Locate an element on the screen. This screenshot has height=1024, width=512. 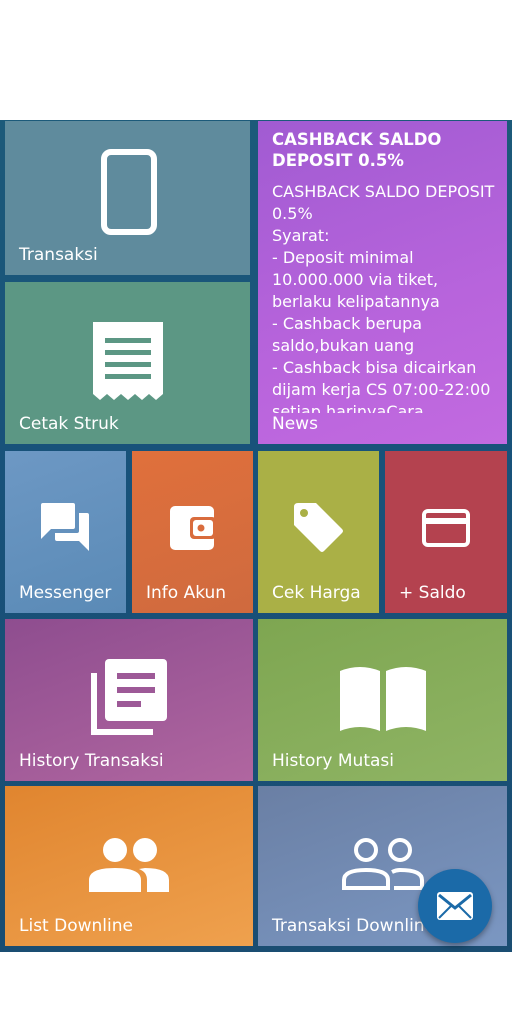
tile-cetak-struk: Cetak Struk is located at coordinates (127, 363).